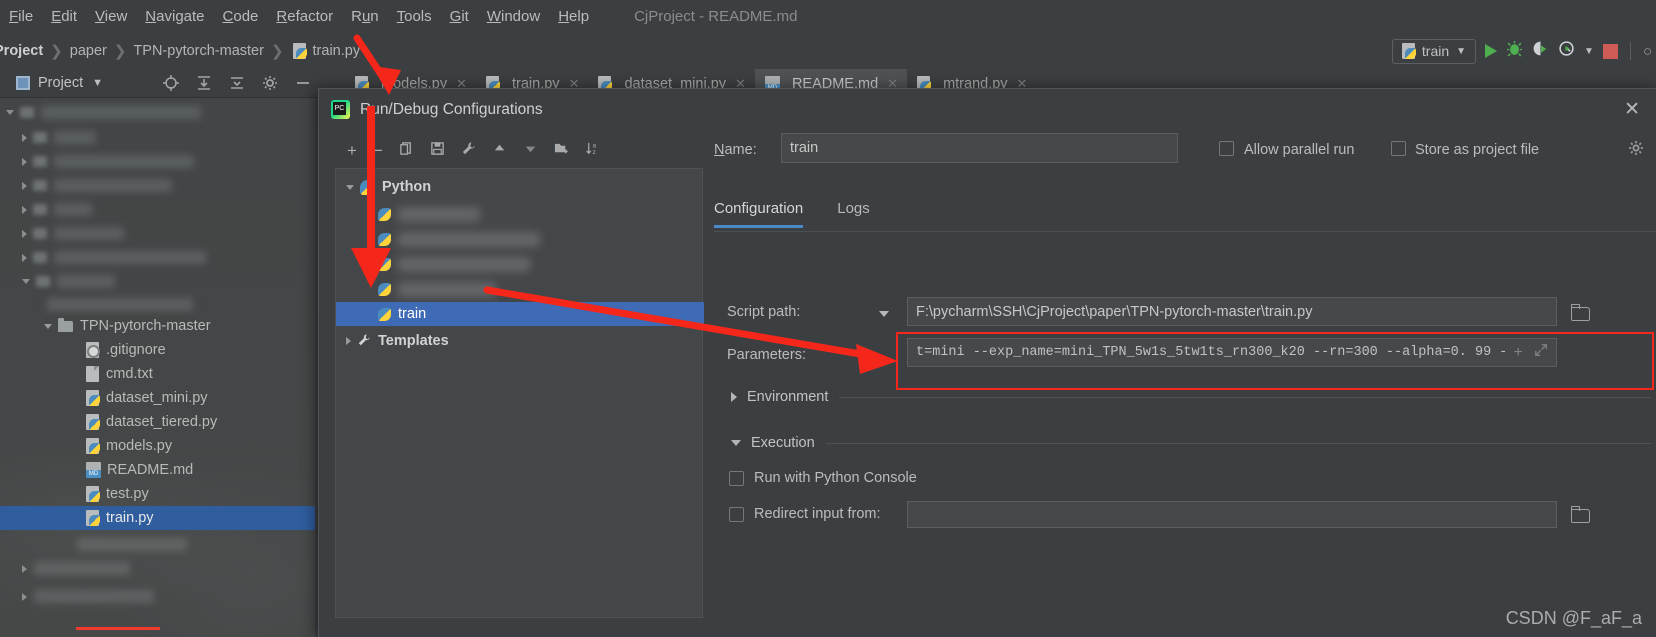 Image resolution: width=1656 pixels, height=637 pixels. What do you see at coordinates (499, 150) in the screenshot?
I see `move-up-icon` at bounding box center [499, 150].